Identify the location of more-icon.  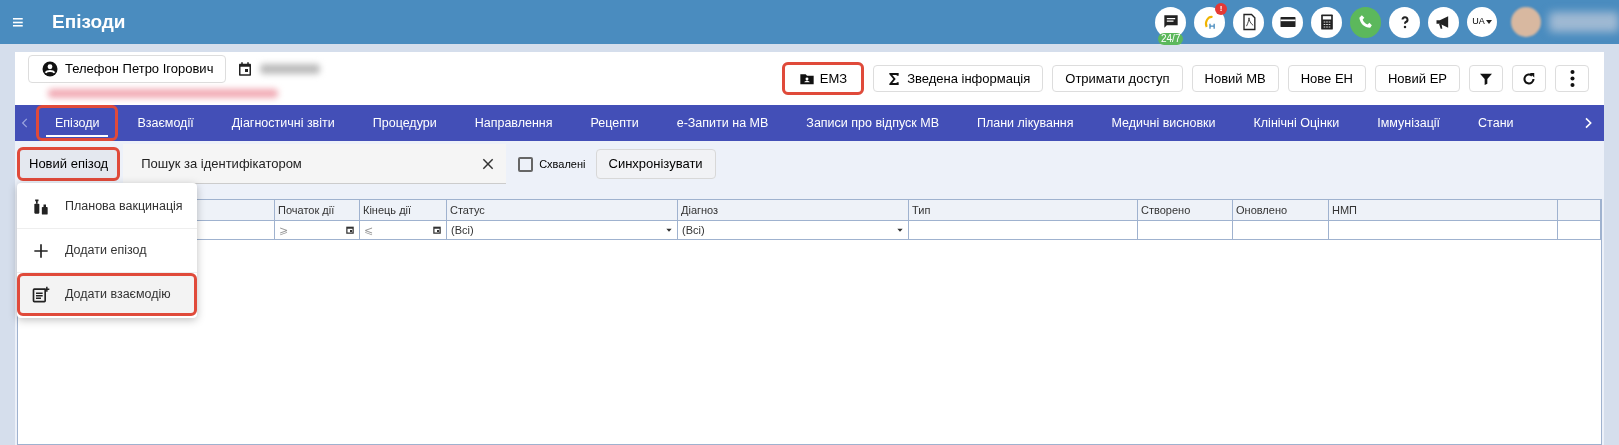
(1572, 78).